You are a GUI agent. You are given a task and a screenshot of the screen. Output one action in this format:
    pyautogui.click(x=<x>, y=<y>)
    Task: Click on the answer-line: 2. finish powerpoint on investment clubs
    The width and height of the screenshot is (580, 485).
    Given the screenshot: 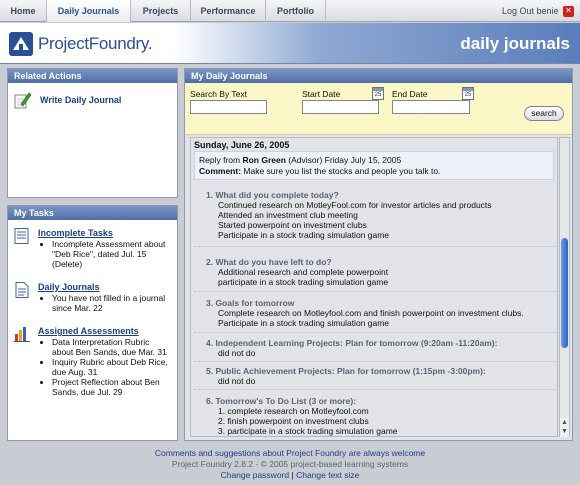 What is the action you would take?
    pyautogui.click(x=293, y=421)
    